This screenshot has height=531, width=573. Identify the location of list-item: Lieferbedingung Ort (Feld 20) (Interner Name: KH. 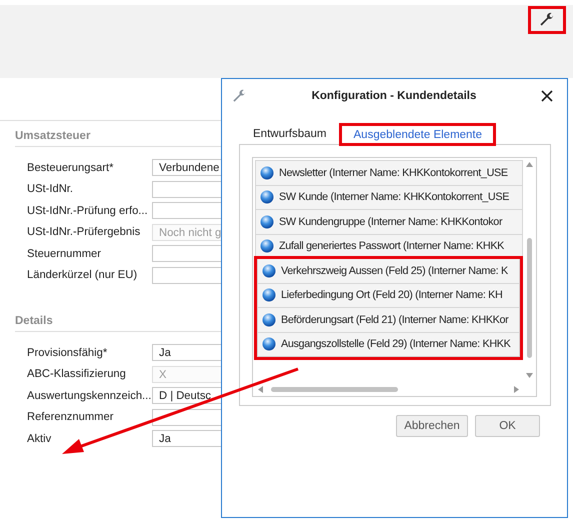
(388, 296).